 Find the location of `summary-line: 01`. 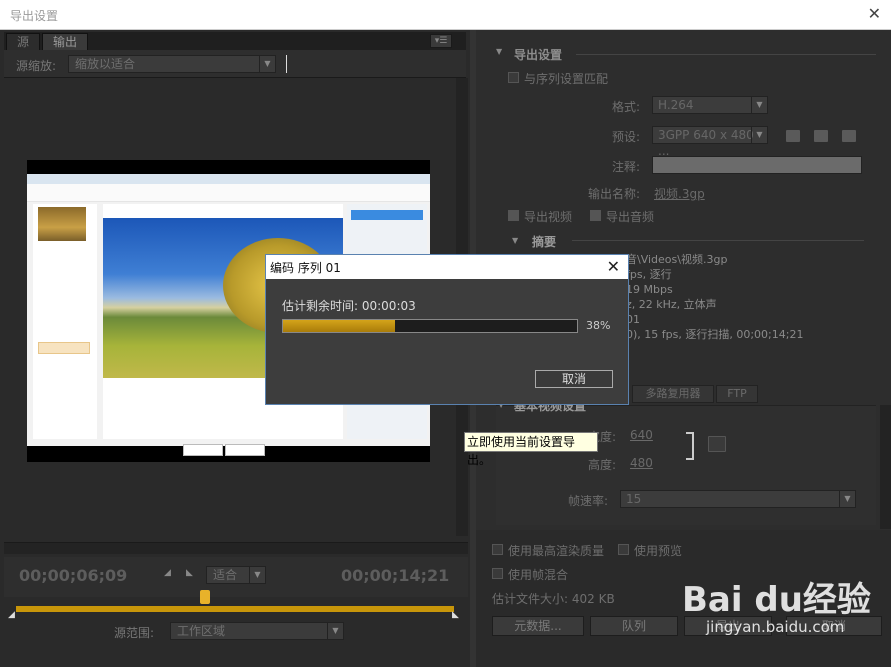

summary-line: 01 is located at coordinates (633, 319).